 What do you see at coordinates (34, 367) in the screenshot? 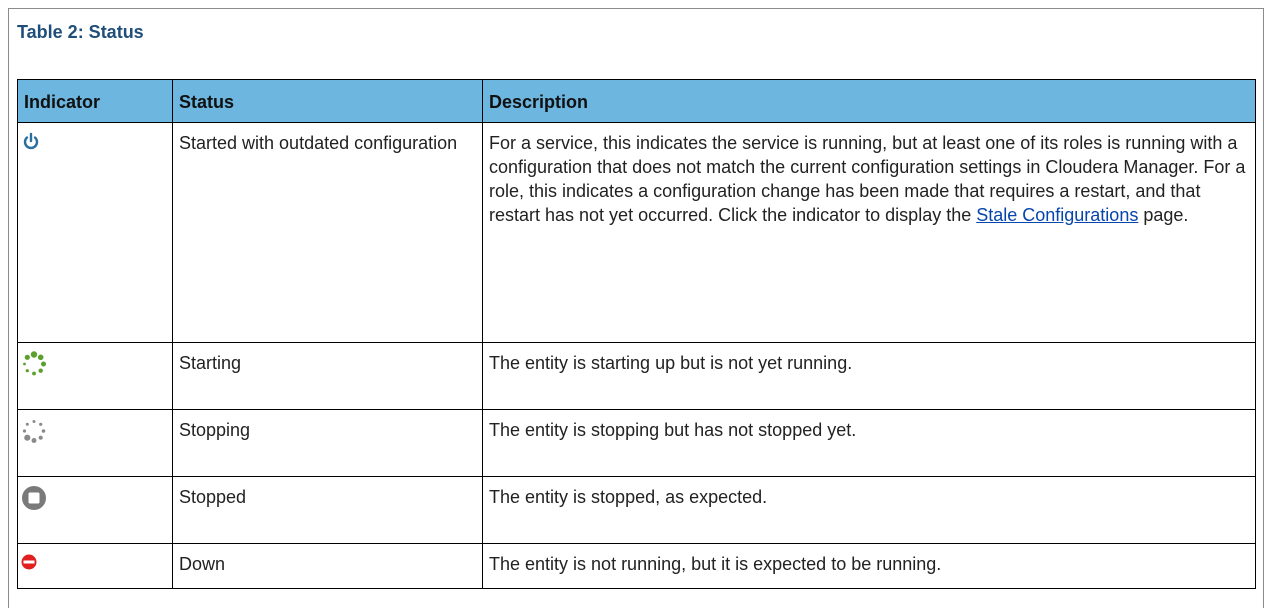
I see `starting-spinner-icon` at bounding box center [34, 367].